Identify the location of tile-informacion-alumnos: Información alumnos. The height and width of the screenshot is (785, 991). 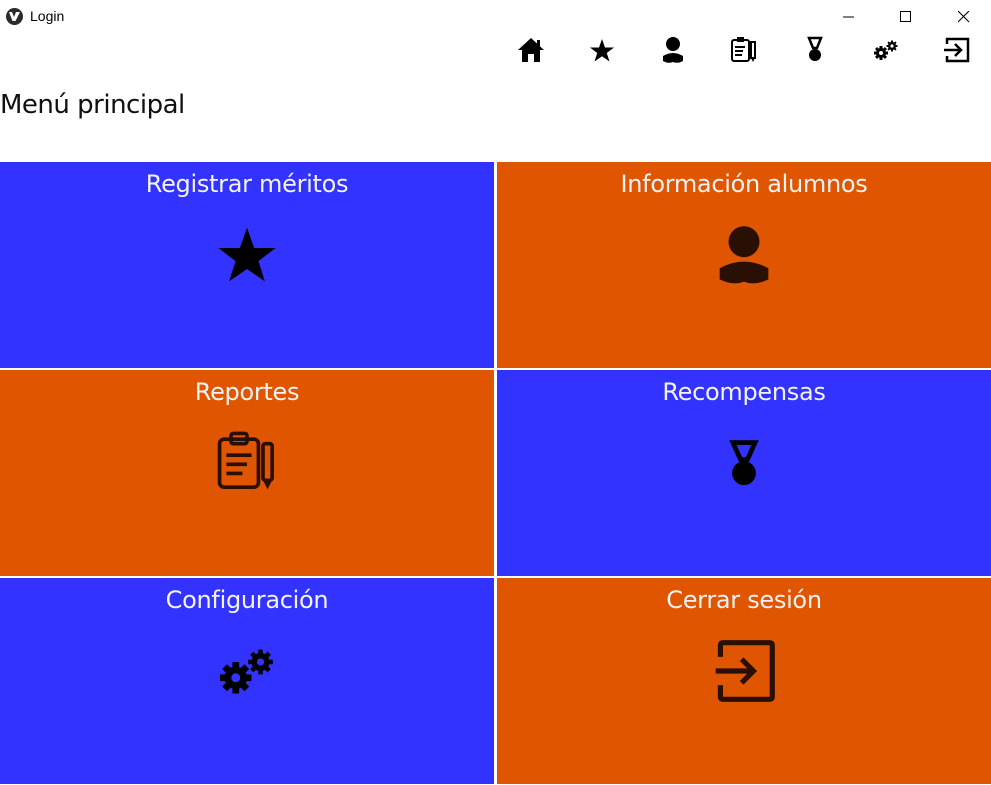
(744, 265).